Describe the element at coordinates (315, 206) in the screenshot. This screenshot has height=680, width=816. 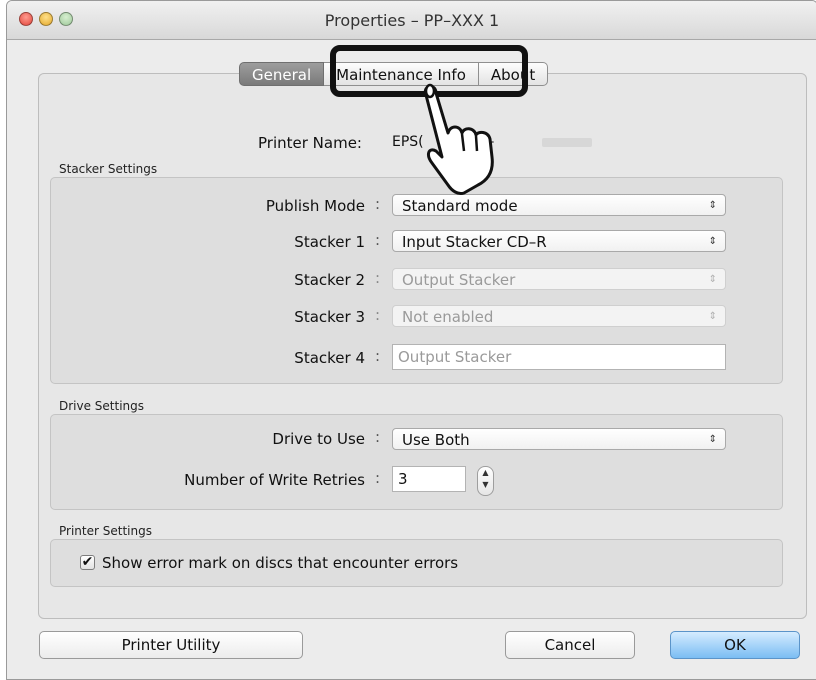
I see `publish-mode-label: Publish Mode` at that location.